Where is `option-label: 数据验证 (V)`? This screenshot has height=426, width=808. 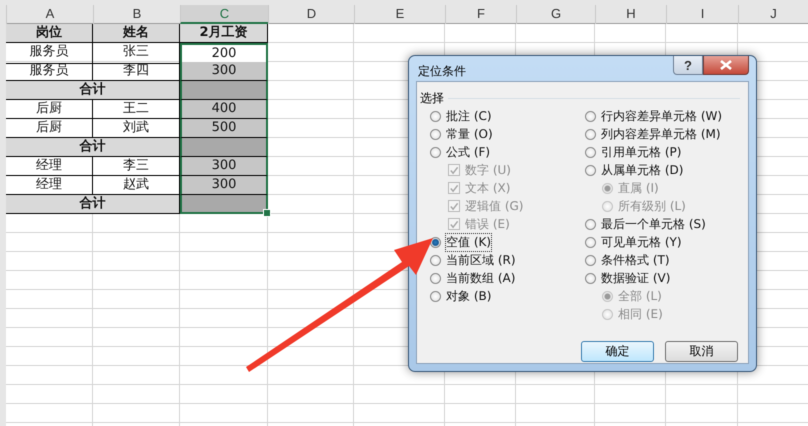
option-label: 数据验证 (V) is located at coordinates (635, 278).